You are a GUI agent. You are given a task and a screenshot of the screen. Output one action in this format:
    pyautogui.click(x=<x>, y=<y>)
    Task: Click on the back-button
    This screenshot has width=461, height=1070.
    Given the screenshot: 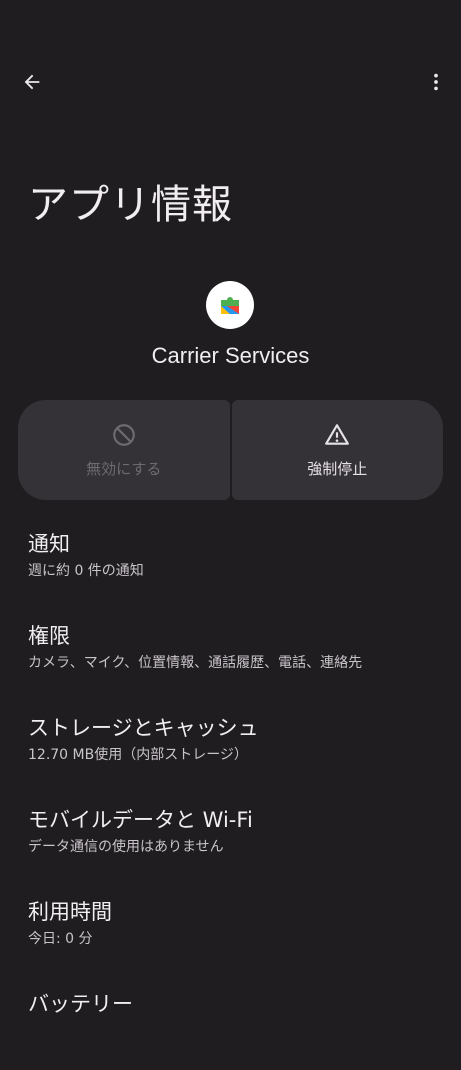 What is the action you would take?
    pyautogui.click(x=32, y=82)
    